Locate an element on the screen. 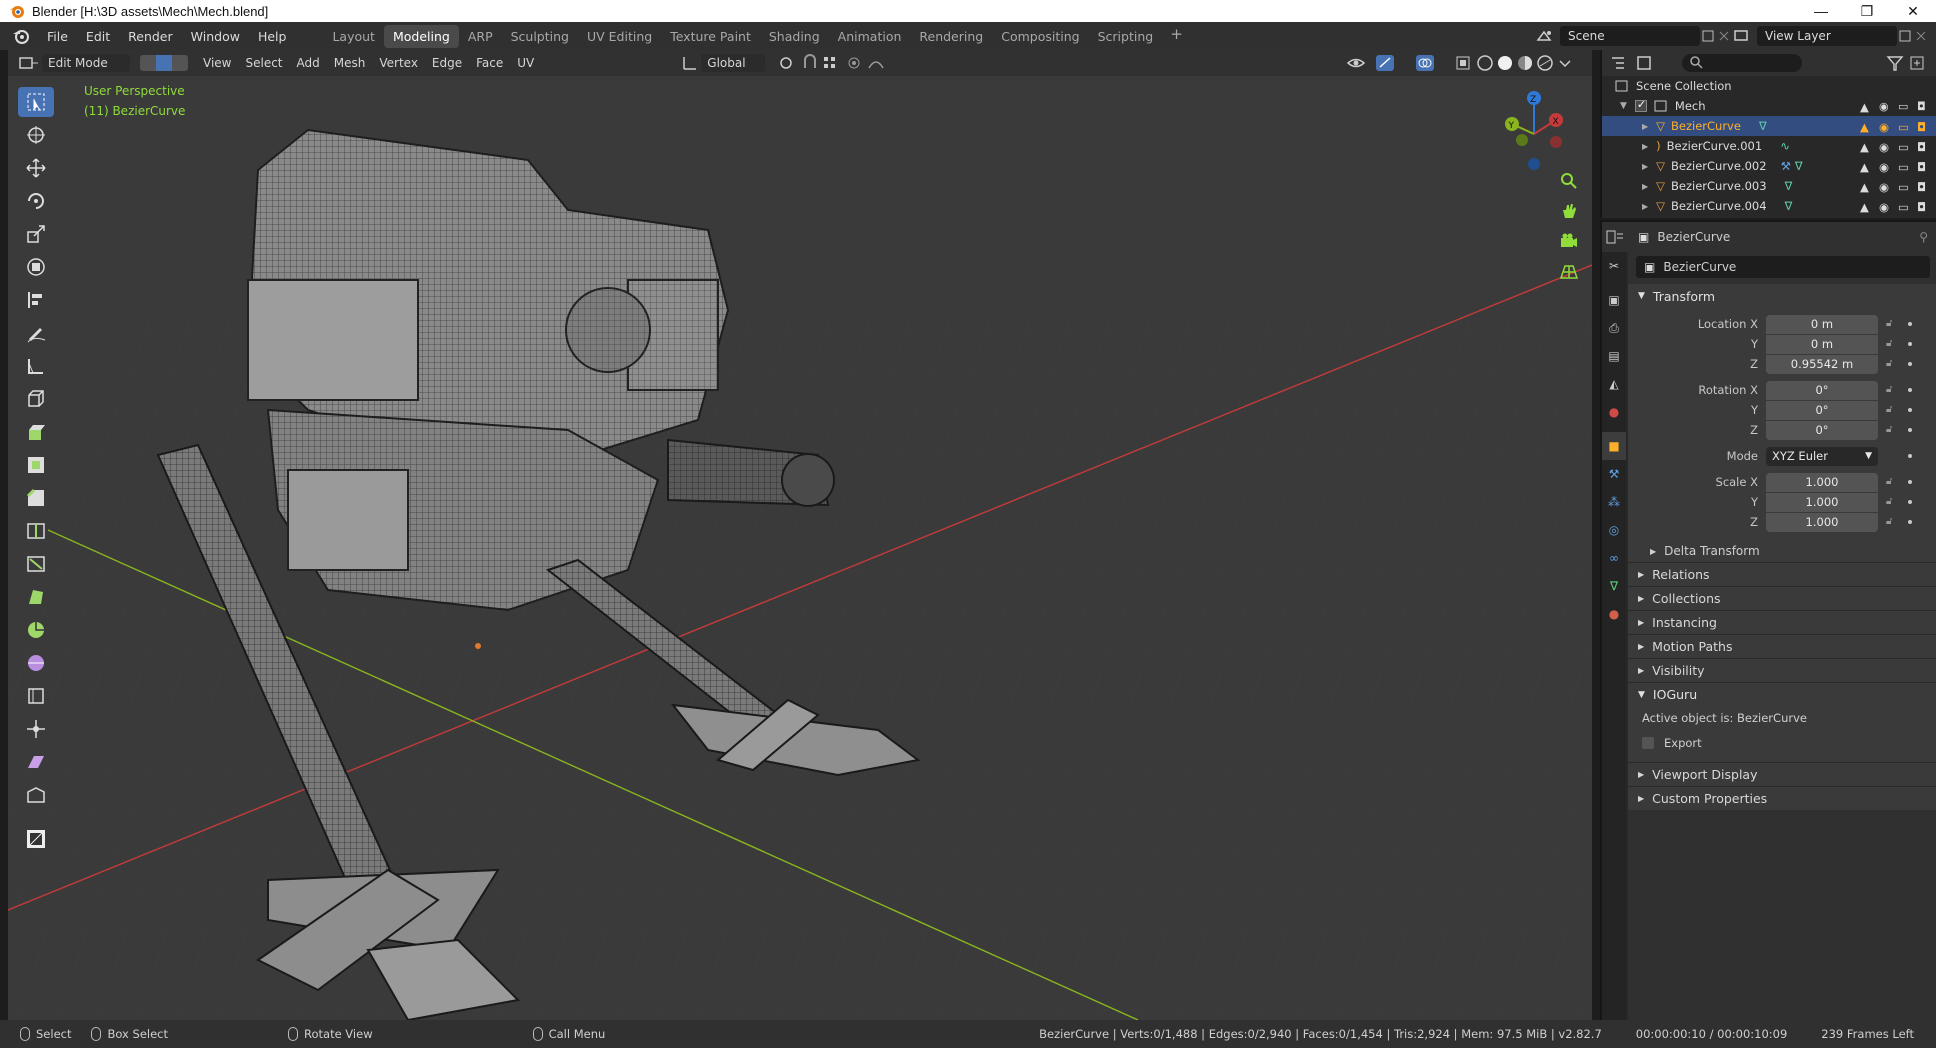 The image size is (1936, 1048). rendered-shading-icon is located at coordinates (1546, 63).